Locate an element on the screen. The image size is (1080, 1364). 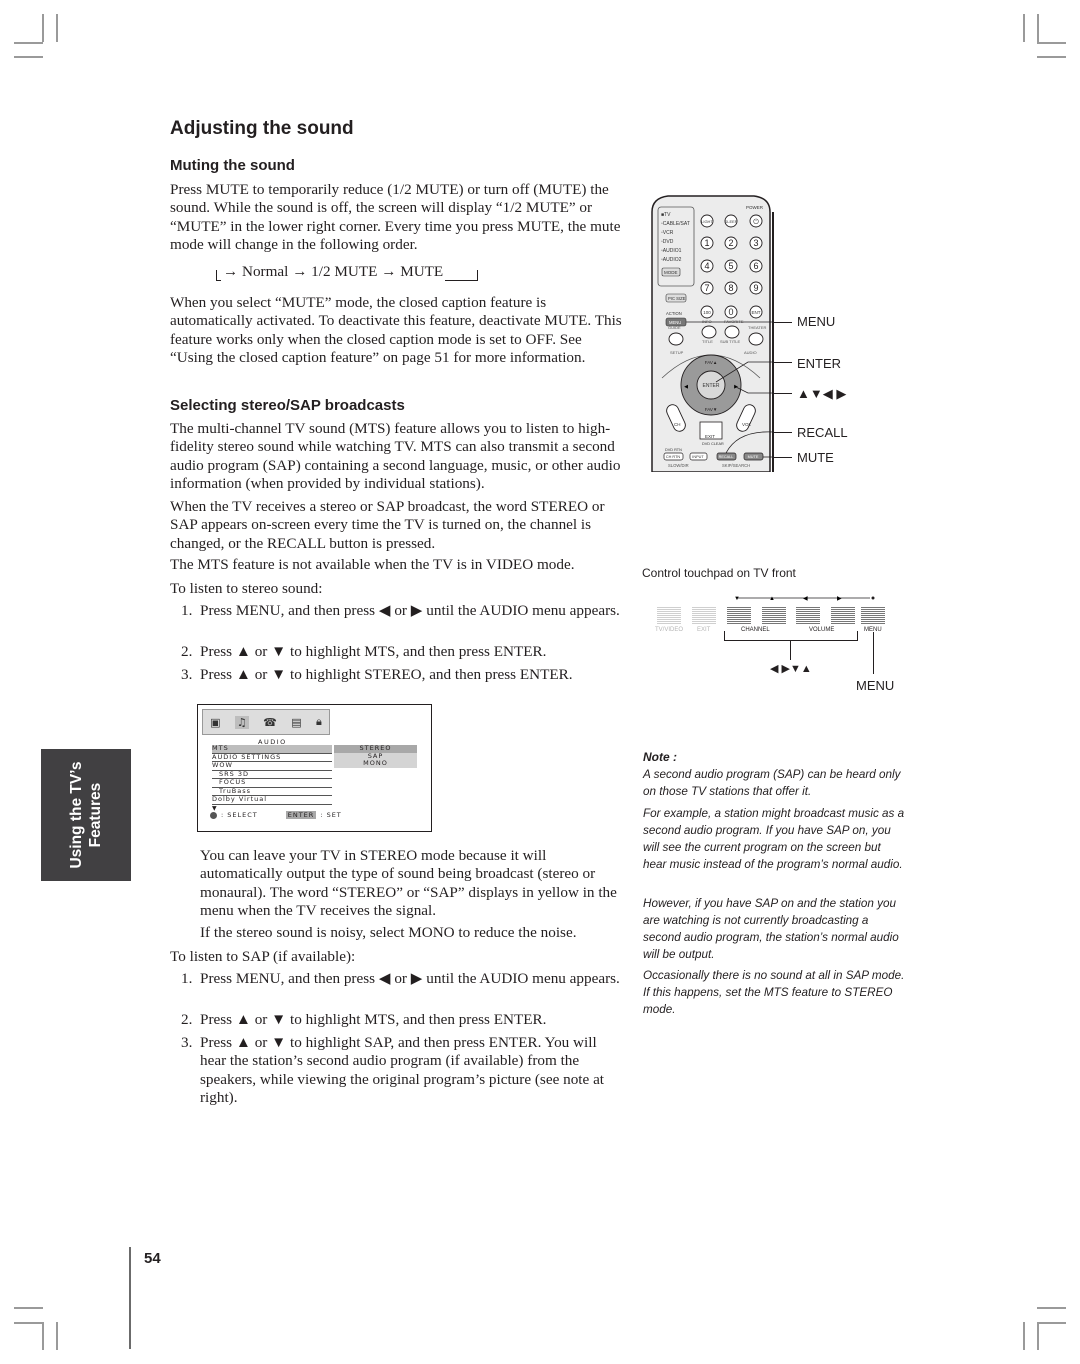
svg-text: DVD CLEAR is located at coordinates (713, 444).